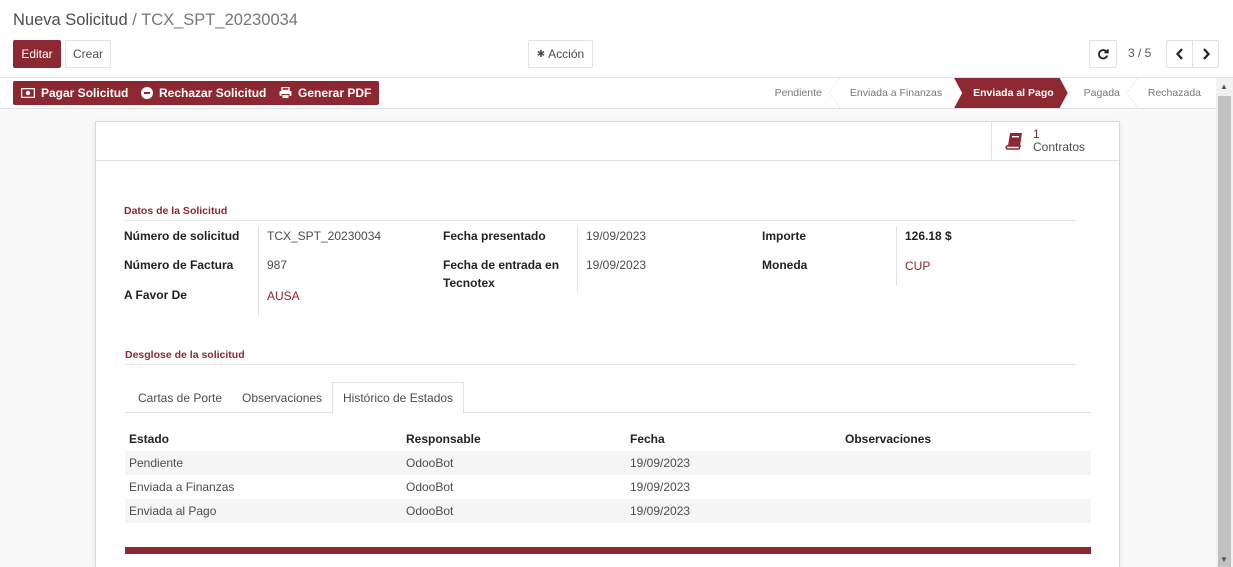 The height and width of the screenshot is (567, 1233). What do you see at coordinates (88, 54) in the screenshot?
I see `create-button: Crear` at bounding box center [88, 54].